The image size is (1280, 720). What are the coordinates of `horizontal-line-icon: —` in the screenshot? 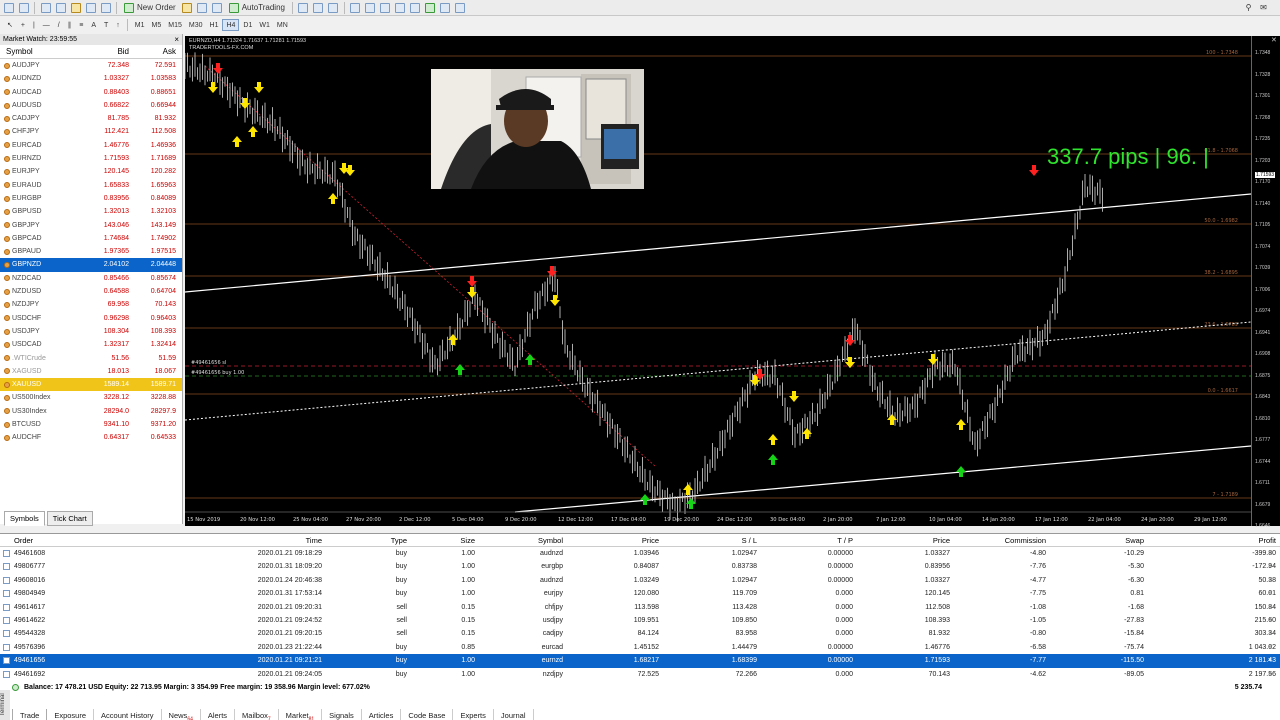 It's located at (46, 25).